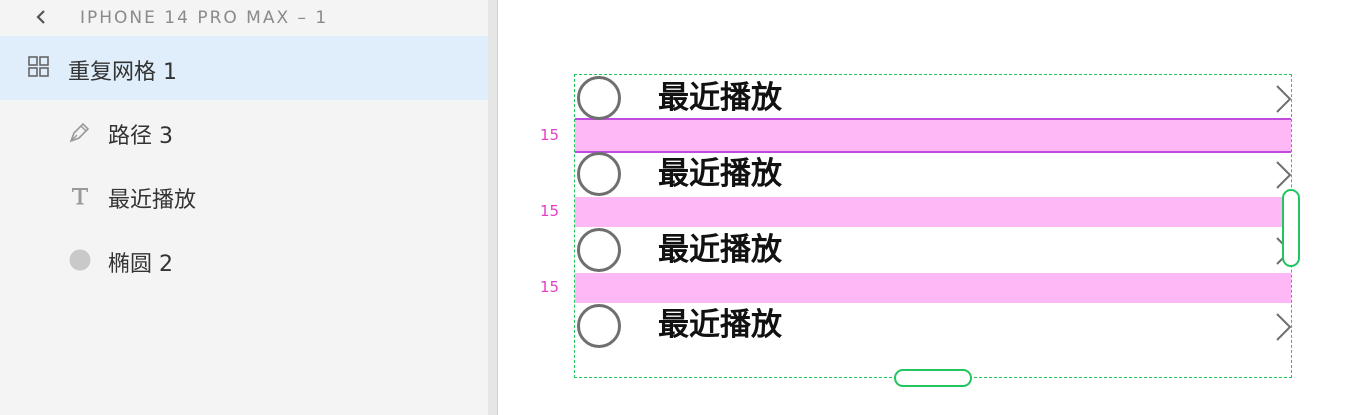 The image size is (1350, 415). Describe the element at coordinates (244, 196) in the screenshot. I see `layer-item-text: 最近播放` at that location.